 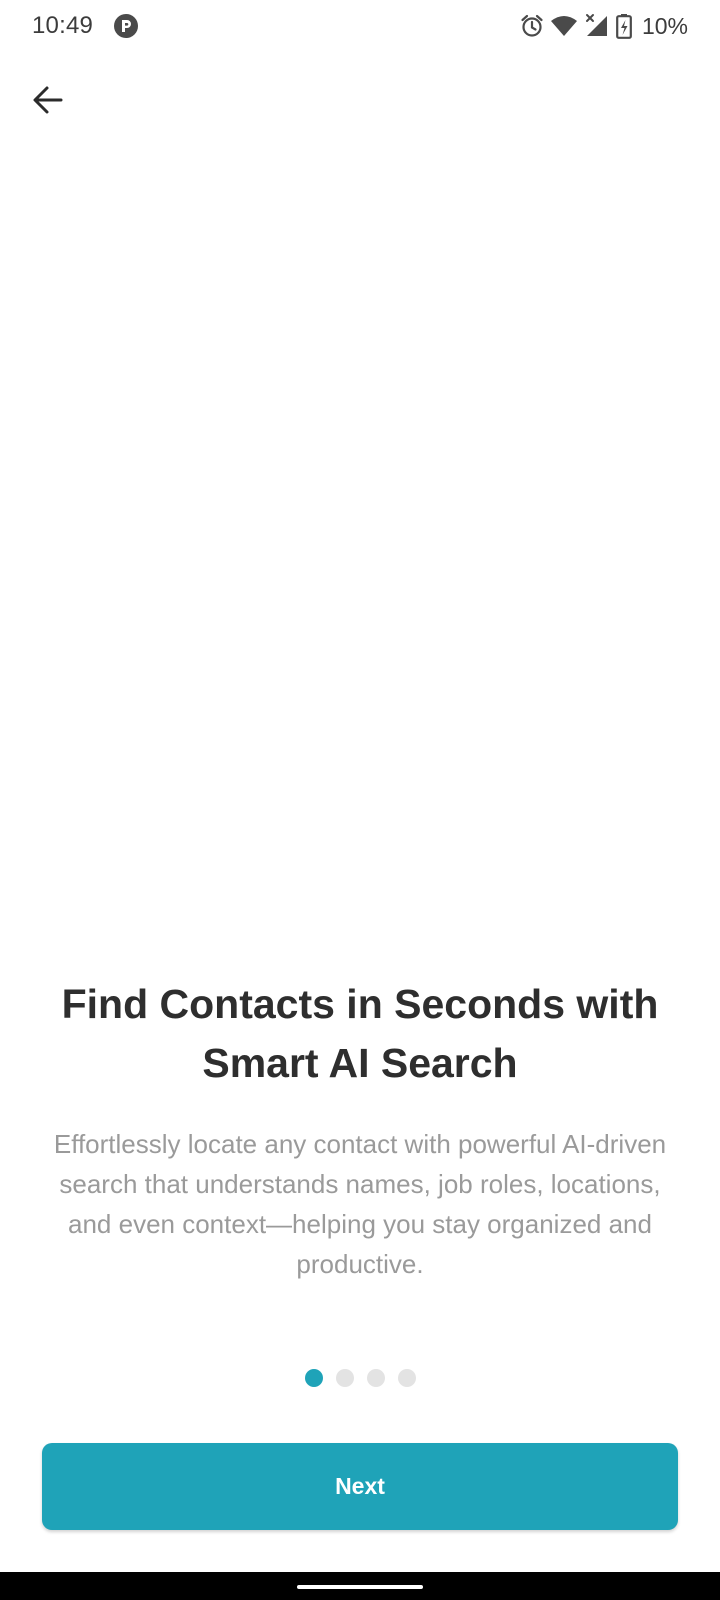 What do you see at coordinates (532, 25) in the screenshot?
I see `alarm-icon` at bounding box center [532, 25].